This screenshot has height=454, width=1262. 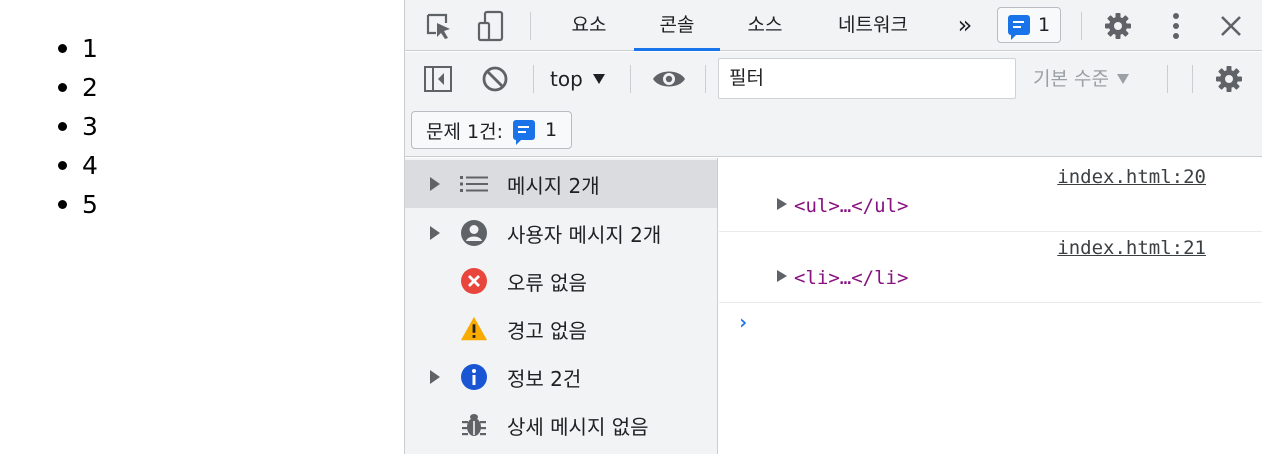 I want to click on live-expression-eye-icon, so click(x=669, y=79).